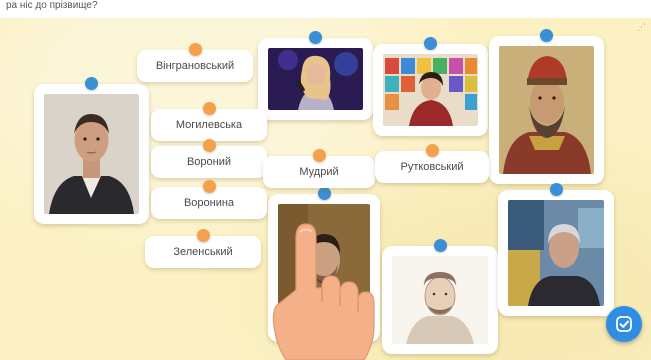 This screenshot has width=651, height=360. I want to click on label-card-mudryi: Мудрий, so click(319, 168).